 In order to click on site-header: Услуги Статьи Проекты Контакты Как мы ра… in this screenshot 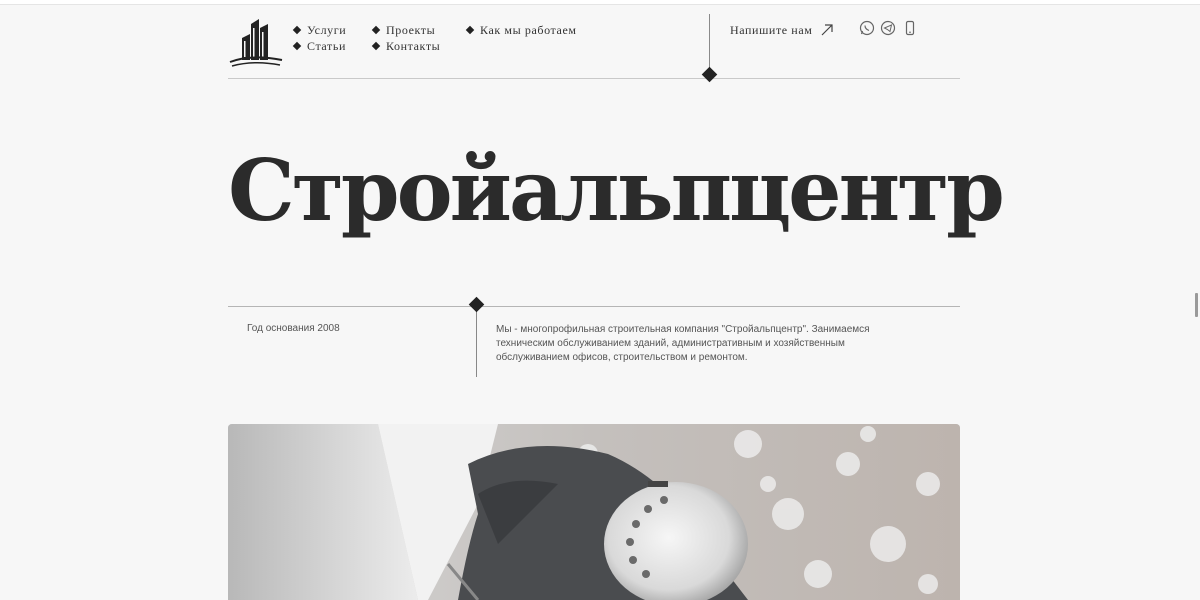, I will do `click(594, 41)`.